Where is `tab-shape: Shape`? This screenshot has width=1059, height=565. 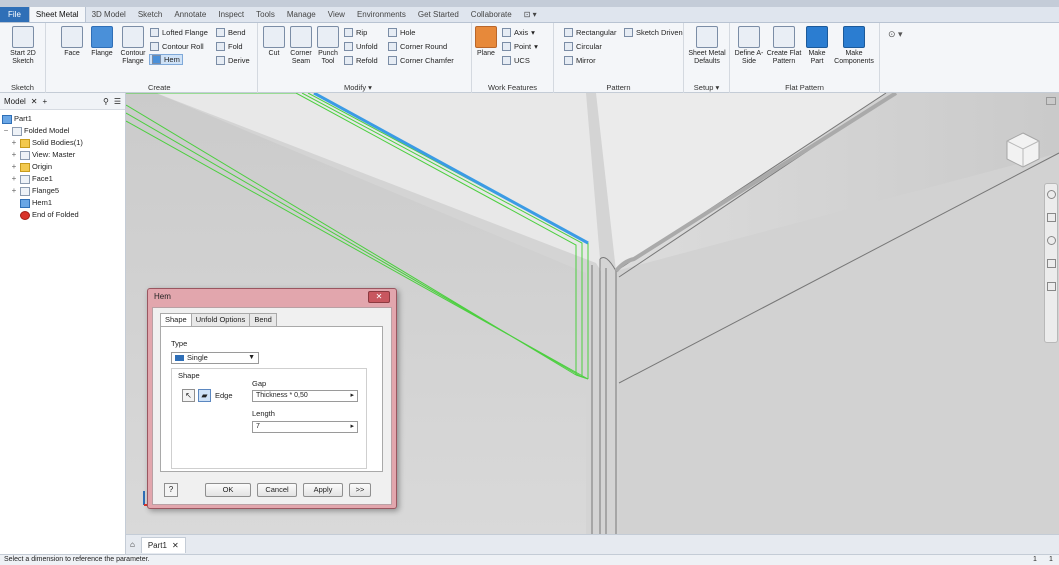 tab-shape: Shape is located at coordinates (176, 320).